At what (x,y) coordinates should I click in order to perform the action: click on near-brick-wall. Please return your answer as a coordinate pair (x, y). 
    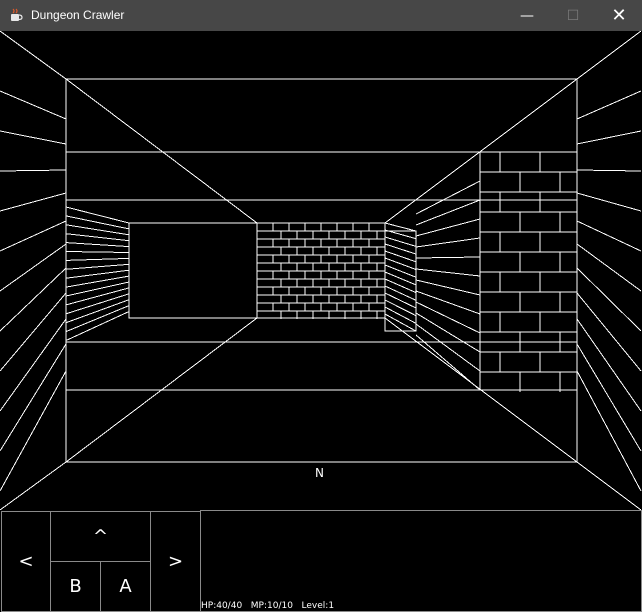
    Looking at the image, I should click on (528, 271).